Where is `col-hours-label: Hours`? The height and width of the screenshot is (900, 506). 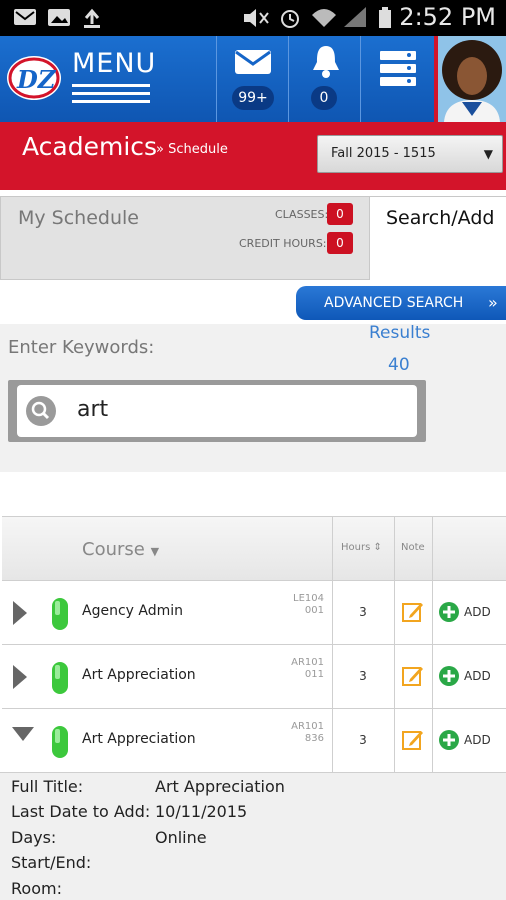 col-hours-label: Hours is located at coordinates (356, 547).